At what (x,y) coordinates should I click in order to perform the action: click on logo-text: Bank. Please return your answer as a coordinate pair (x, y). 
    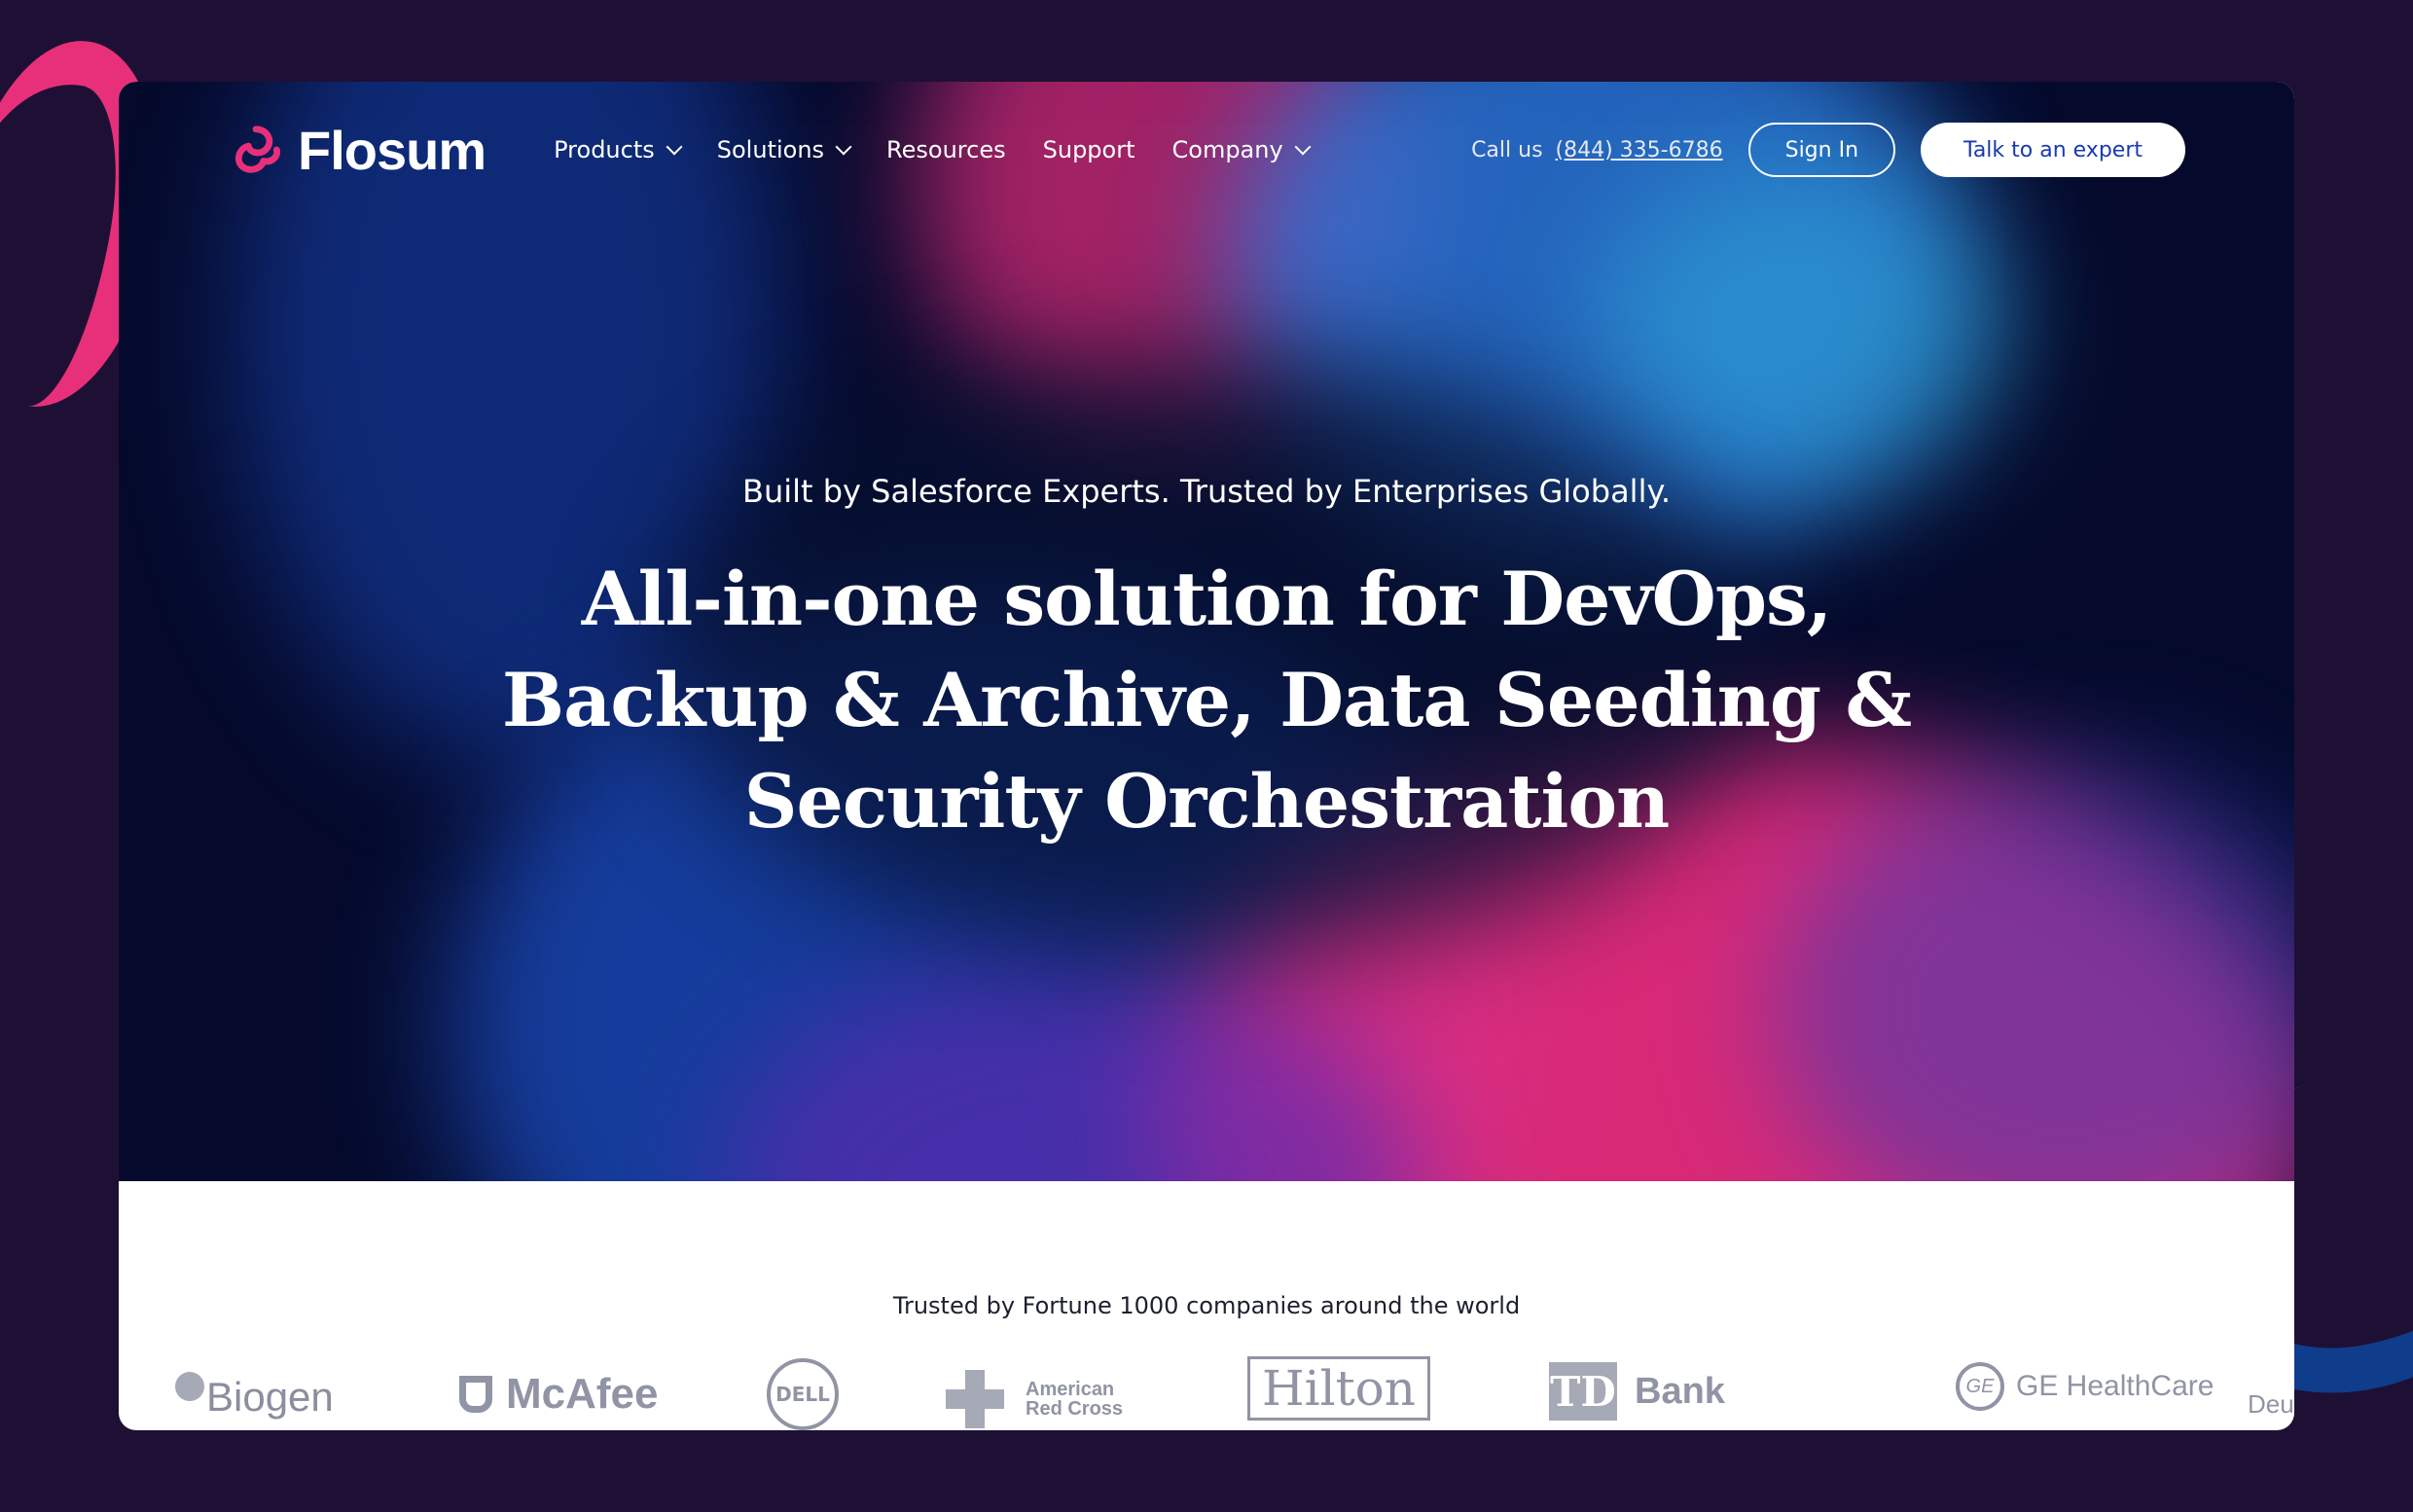
    Looking at the image, I should click on (1680, 1391).